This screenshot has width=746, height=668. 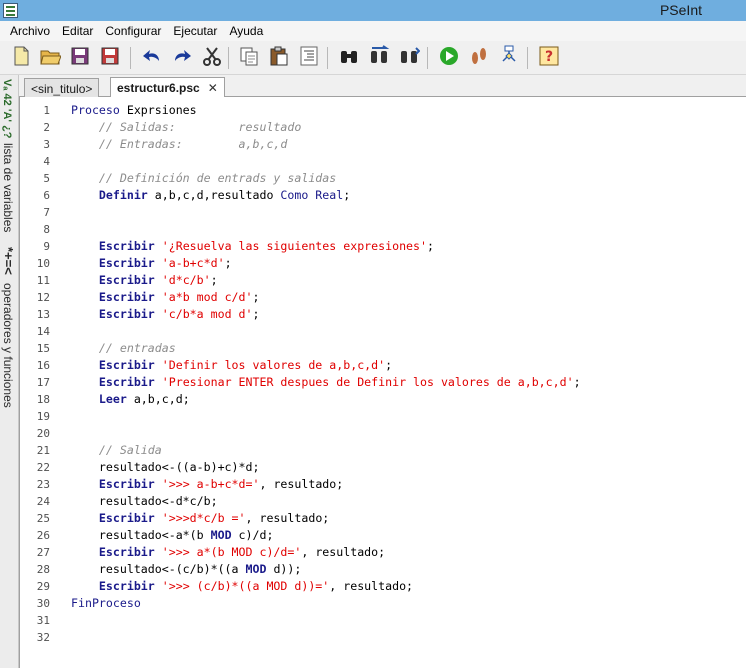 What do you see at coordinates (123, 348) in the screenshot?
I see `code-token: // entradas` at bounding box center [123, 348].